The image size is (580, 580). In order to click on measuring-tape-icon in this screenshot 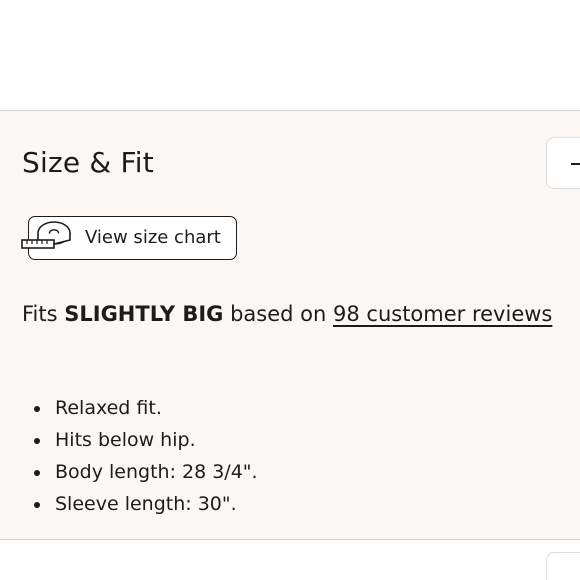, I will do `click(46, 235)`.